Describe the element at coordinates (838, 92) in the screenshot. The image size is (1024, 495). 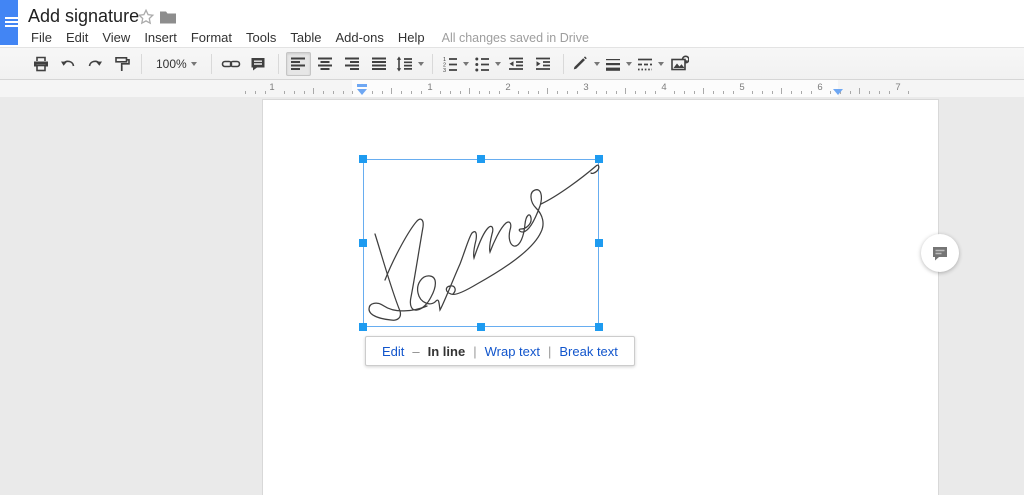
I see `right-indent-marker` at that location.